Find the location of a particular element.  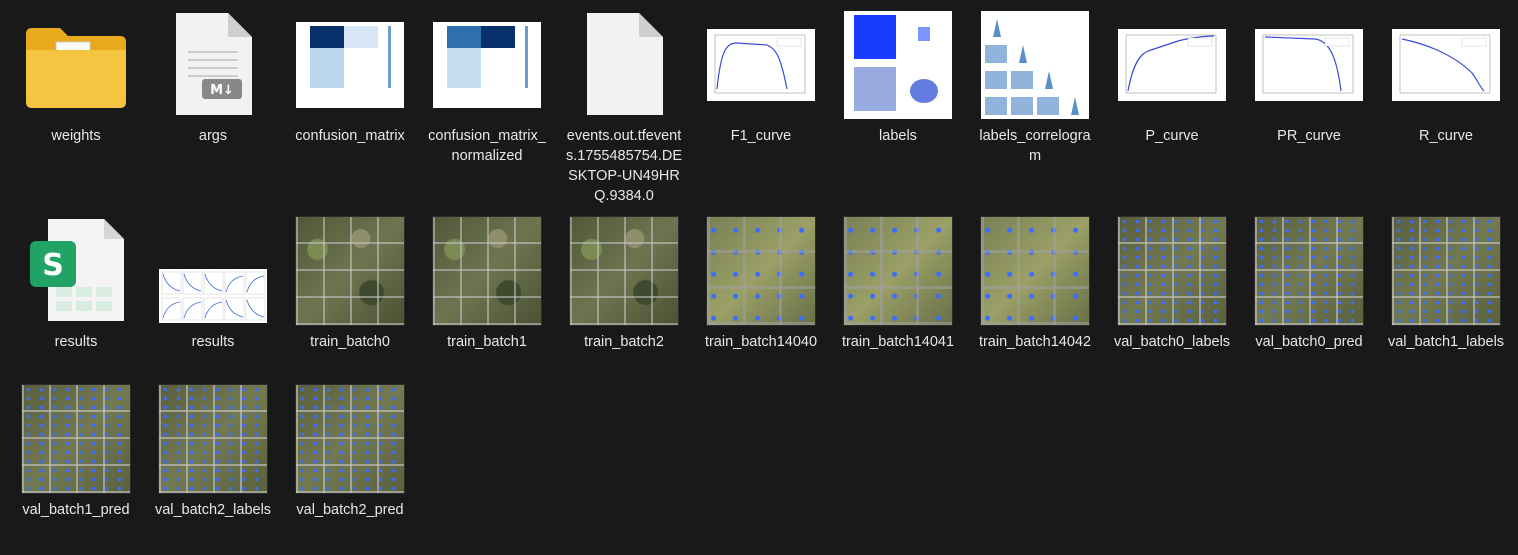

file-item: train_batch14042 is located at coordinates (1035, 284).